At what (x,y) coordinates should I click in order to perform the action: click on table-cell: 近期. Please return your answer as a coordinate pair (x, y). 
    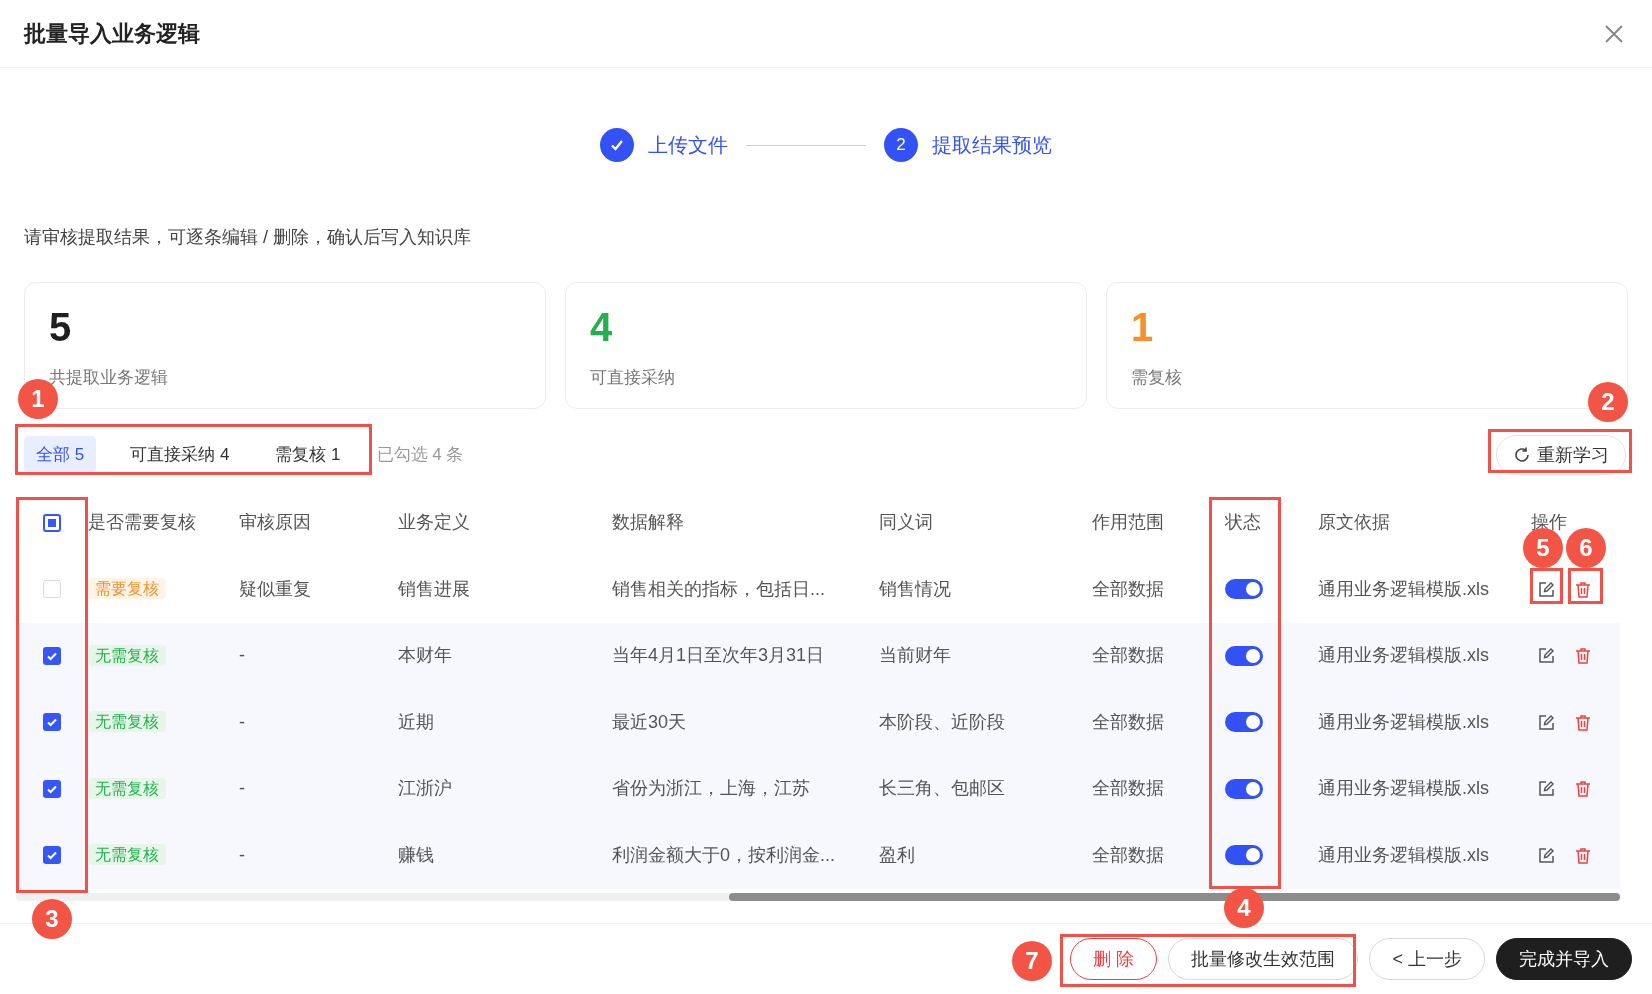
    Looking at the image, I should click on (416, 721).